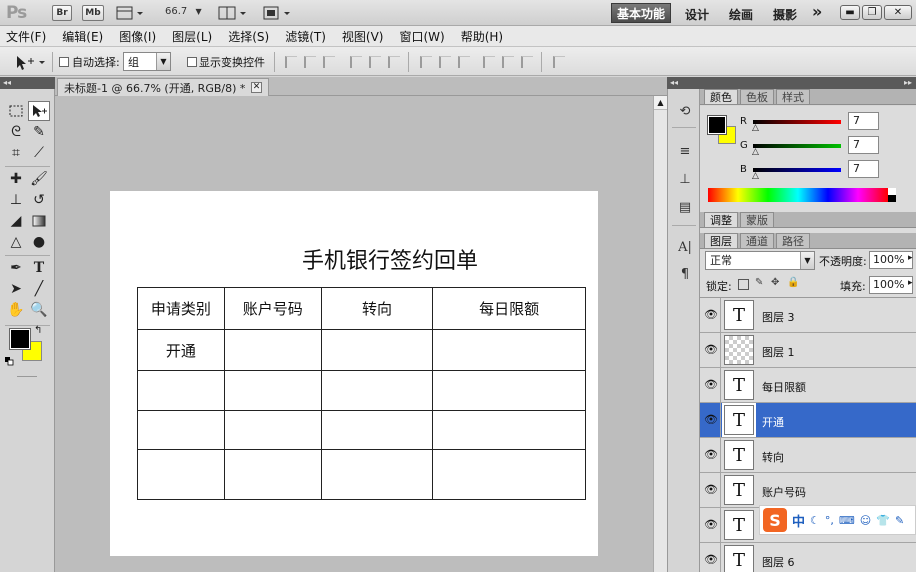  I want to click on menu-image: 图像(I), so click(137, 36).